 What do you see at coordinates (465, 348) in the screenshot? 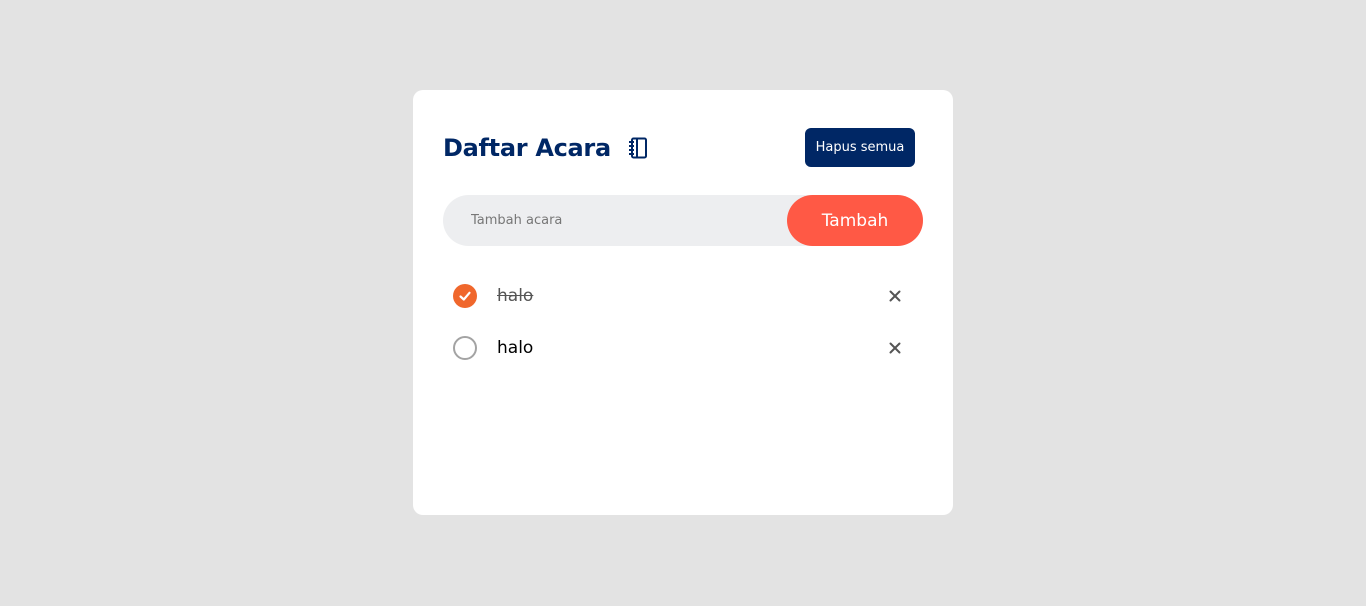
I see `unchecked-checkbox-icon` at bounding box center [465, 348].